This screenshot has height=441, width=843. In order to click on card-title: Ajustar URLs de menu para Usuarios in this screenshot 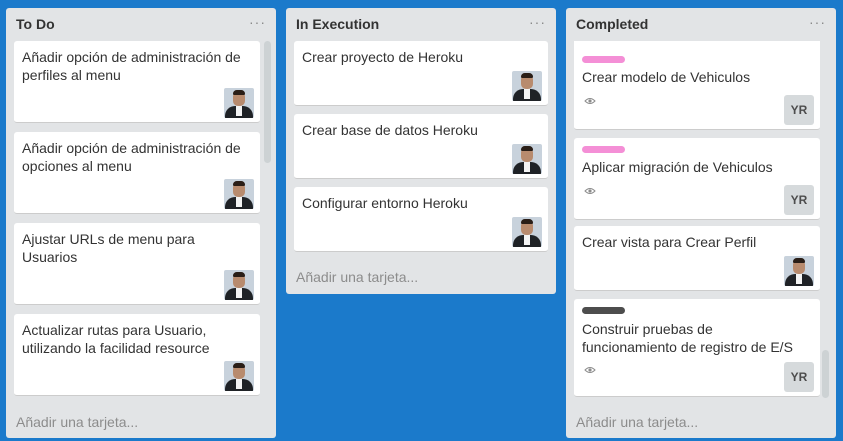, I will do `click(108, 248)`.